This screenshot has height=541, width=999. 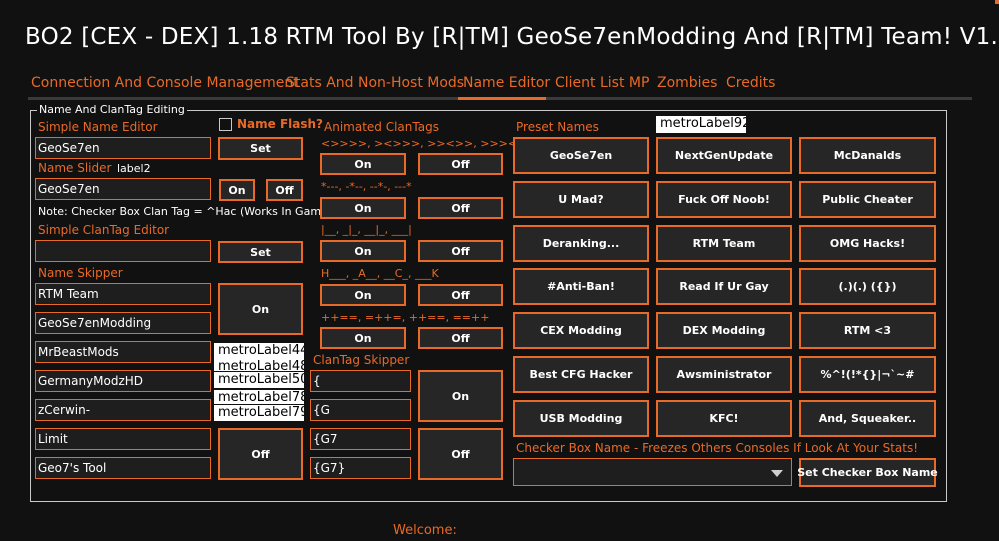 What do you see at coordinates (123, 189) in the screenshot?
I see `name-slider-input: GeoSe7en` at bounding box center [123, 189].